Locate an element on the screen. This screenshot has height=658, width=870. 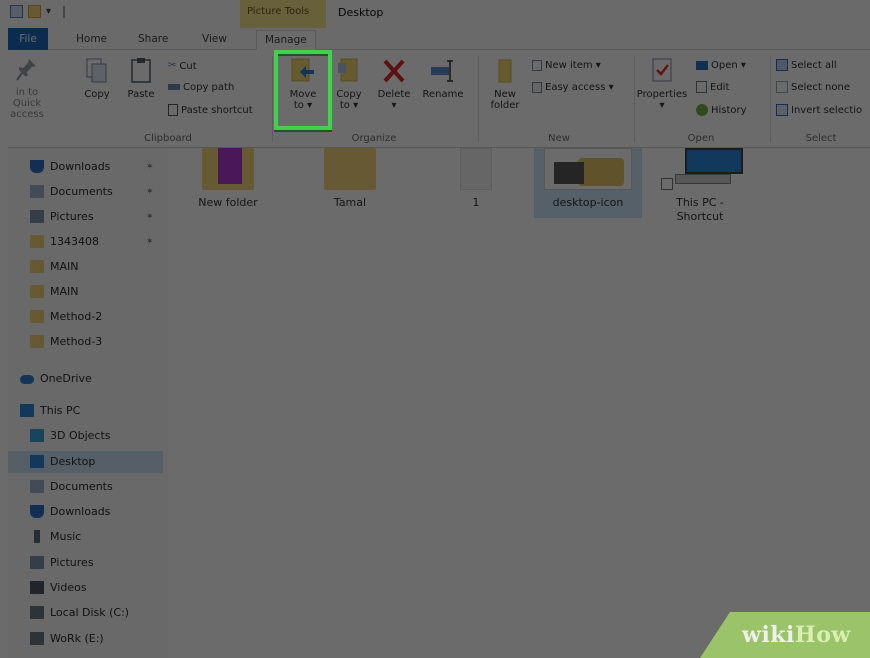
properties-qat-icon is located at coordinates (16, 11).